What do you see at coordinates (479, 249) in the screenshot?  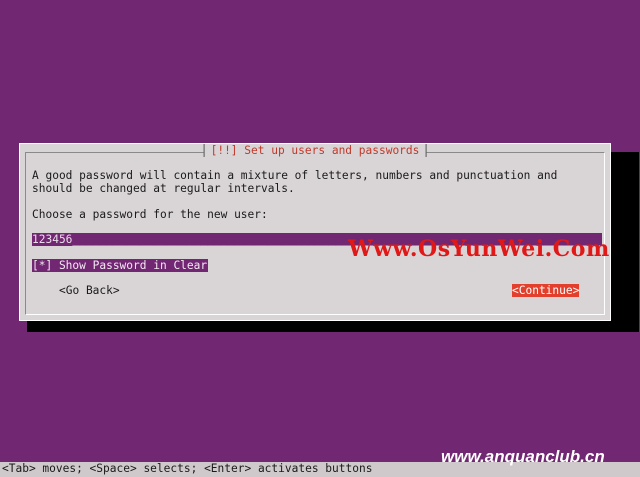 I see `watermark-center: Www.OsYunWei.Com` at bounding box center [479, 249].